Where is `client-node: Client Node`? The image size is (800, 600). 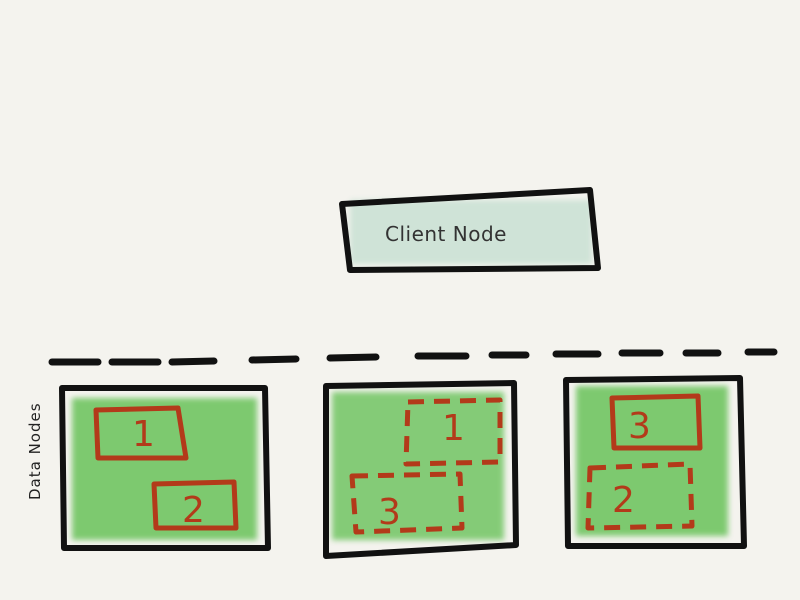
client-node: Client Node is located at coordinates (470, 230).